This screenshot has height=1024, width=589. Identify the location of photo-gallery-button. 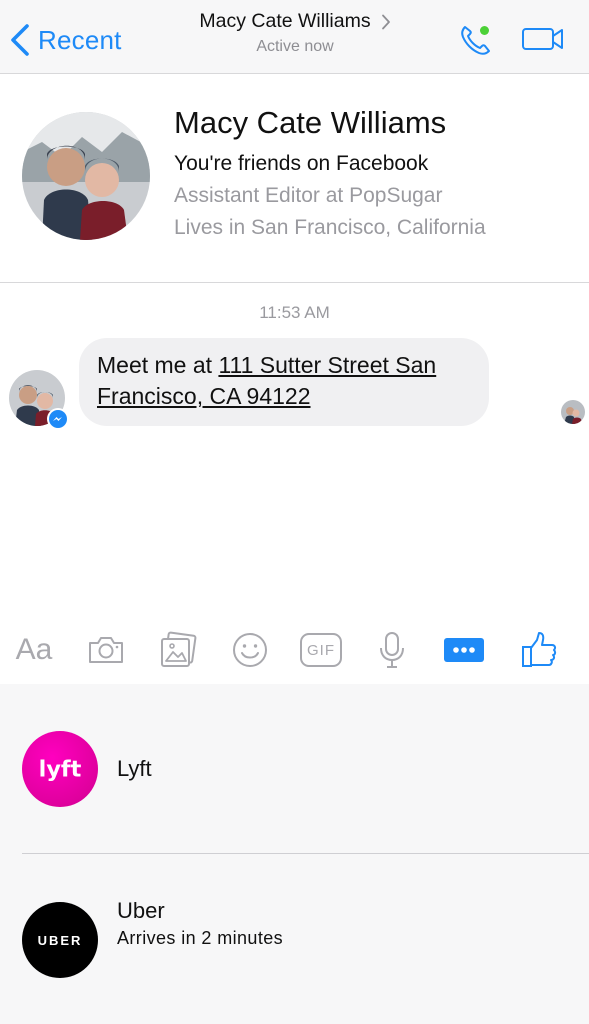
(178, 650).